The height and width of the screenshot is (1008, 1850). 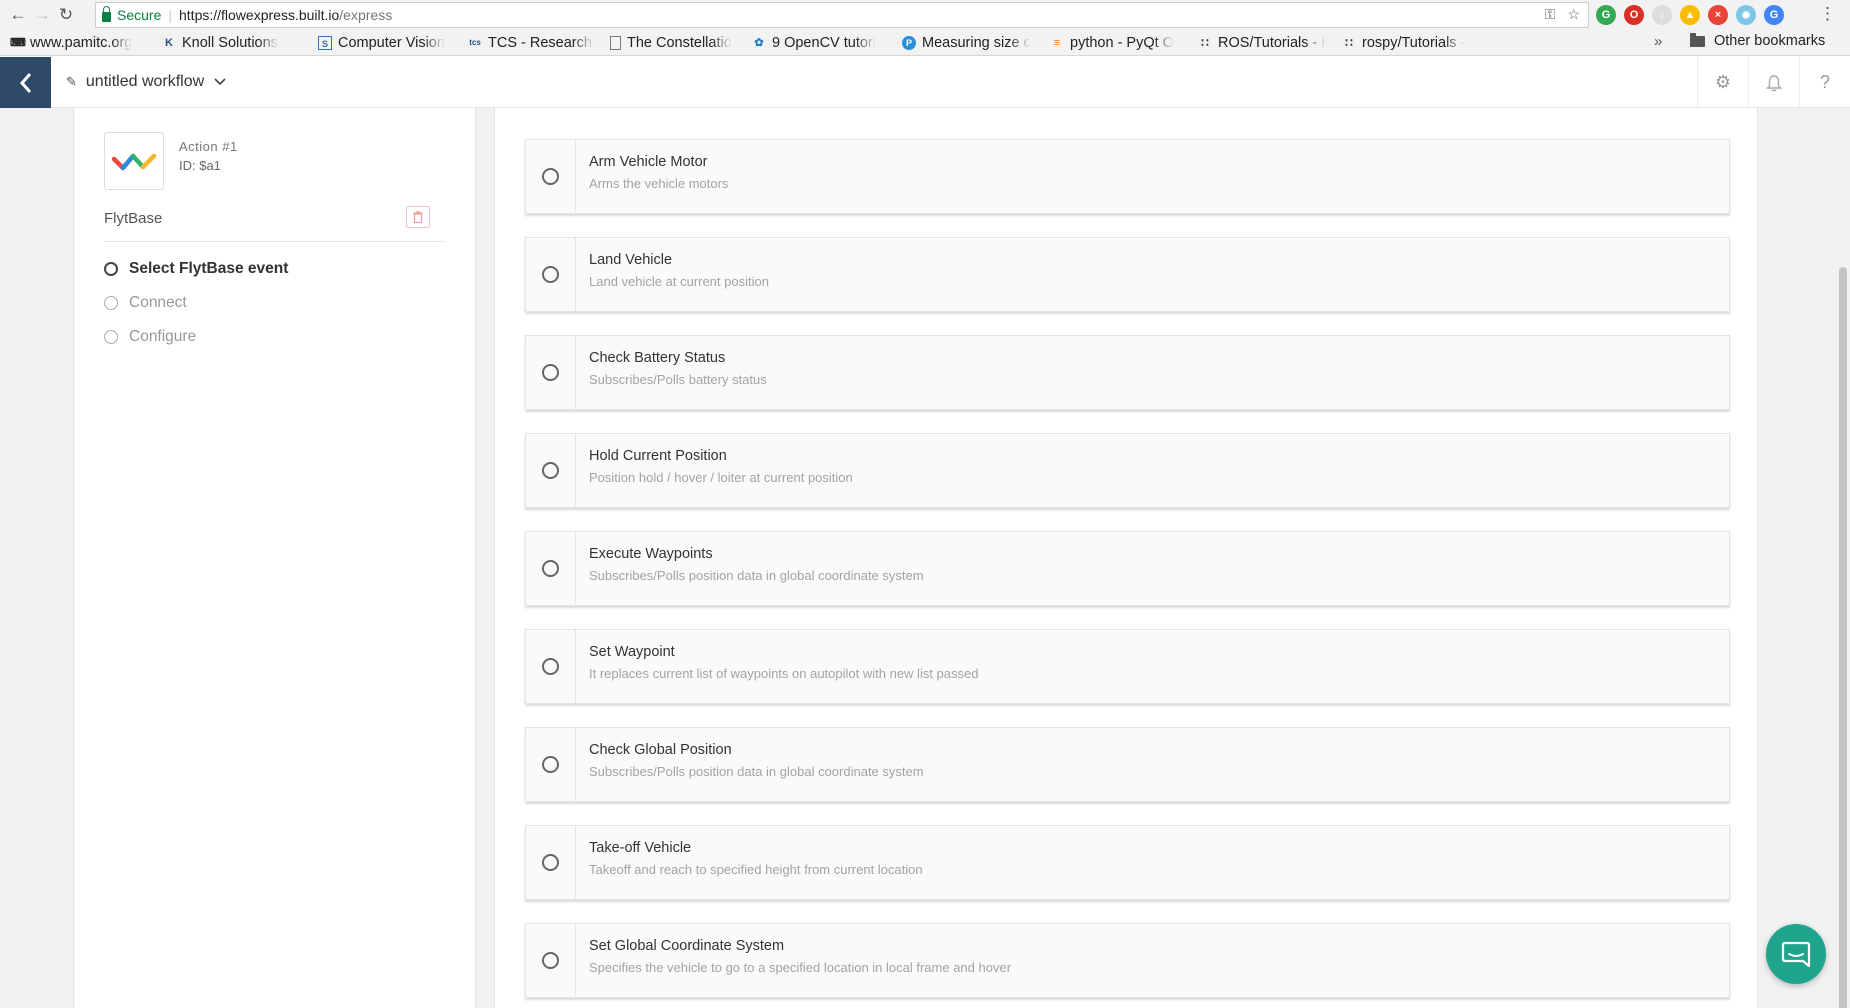 I want to click on bookmark-item: ✿ 9 OpenCV tutori, so click(x=819, y=43).